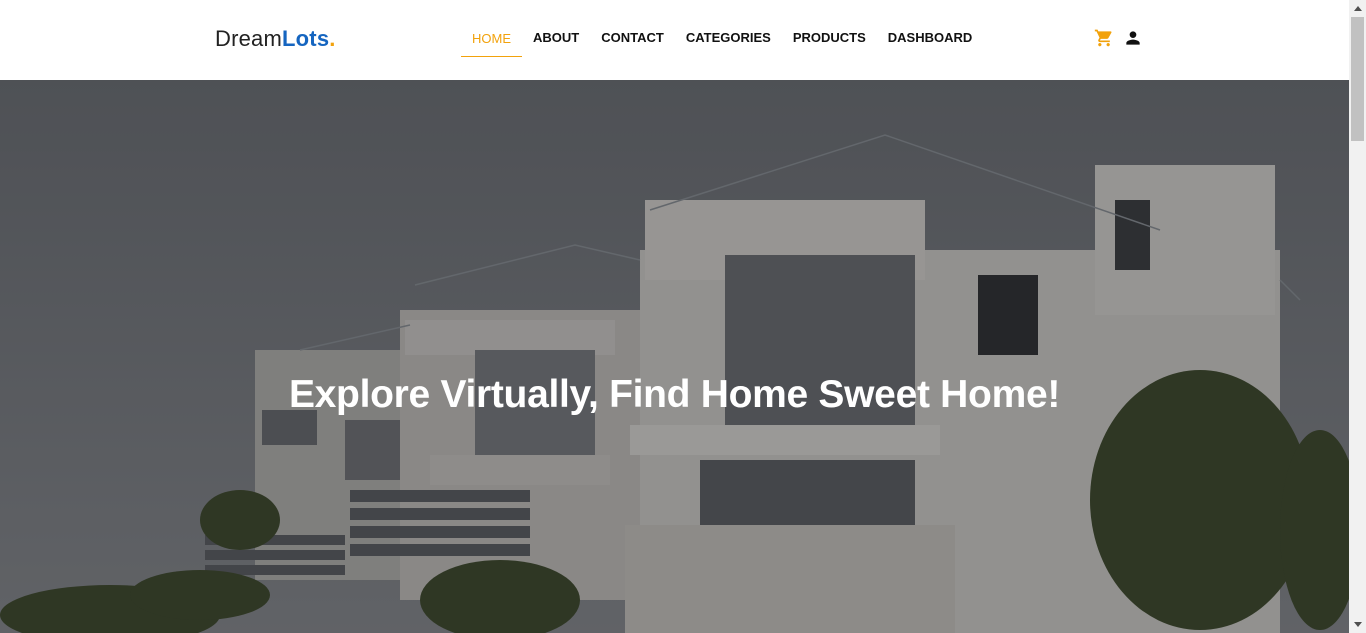  What do you see at coordinates (1357, 624) in the screenshot?
I see `scroll-down-arrow-icon` at bounding box center [1357, 624].